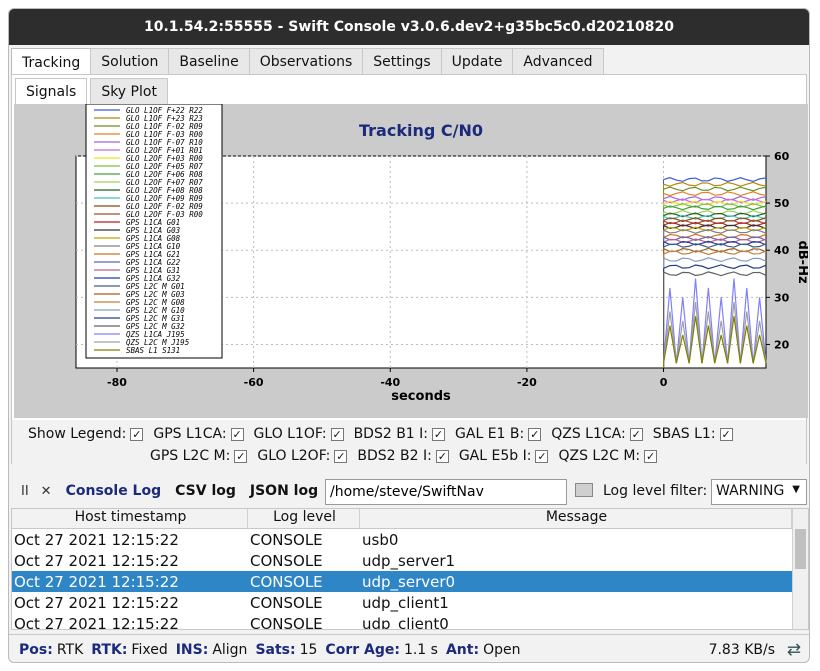 This screenshot has height=671, width=820. I want to click on tab-solution: Solution, so click(130, 61).